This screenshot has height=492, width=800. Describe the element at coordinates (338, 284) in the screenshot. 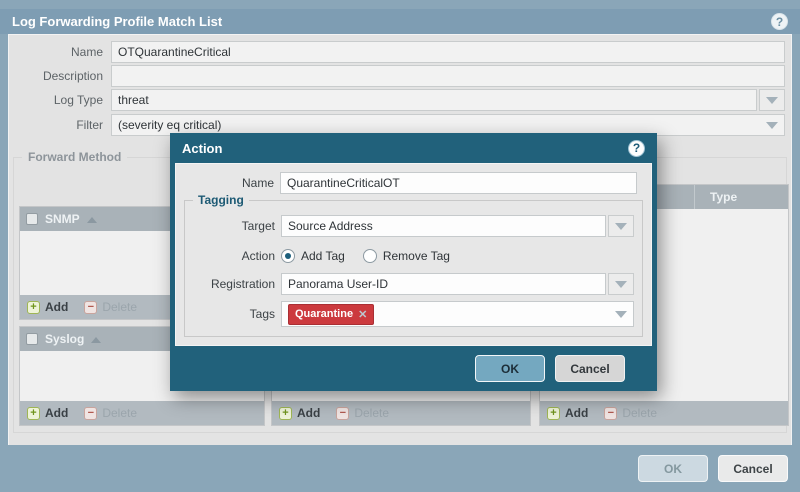

I see `registration-value: Panorama User-ID` at that location.